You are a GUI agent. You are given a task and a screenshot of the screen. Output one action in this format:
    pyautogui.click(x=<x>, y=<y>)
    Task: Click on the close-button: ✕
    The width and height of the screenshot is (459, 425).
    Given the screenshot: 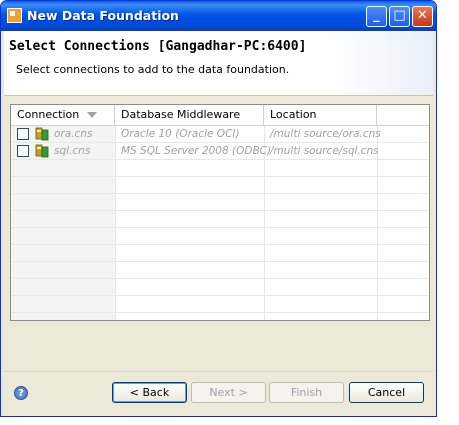 What is the action you would take?
    pyautogui.click(x=422, y=16)
    